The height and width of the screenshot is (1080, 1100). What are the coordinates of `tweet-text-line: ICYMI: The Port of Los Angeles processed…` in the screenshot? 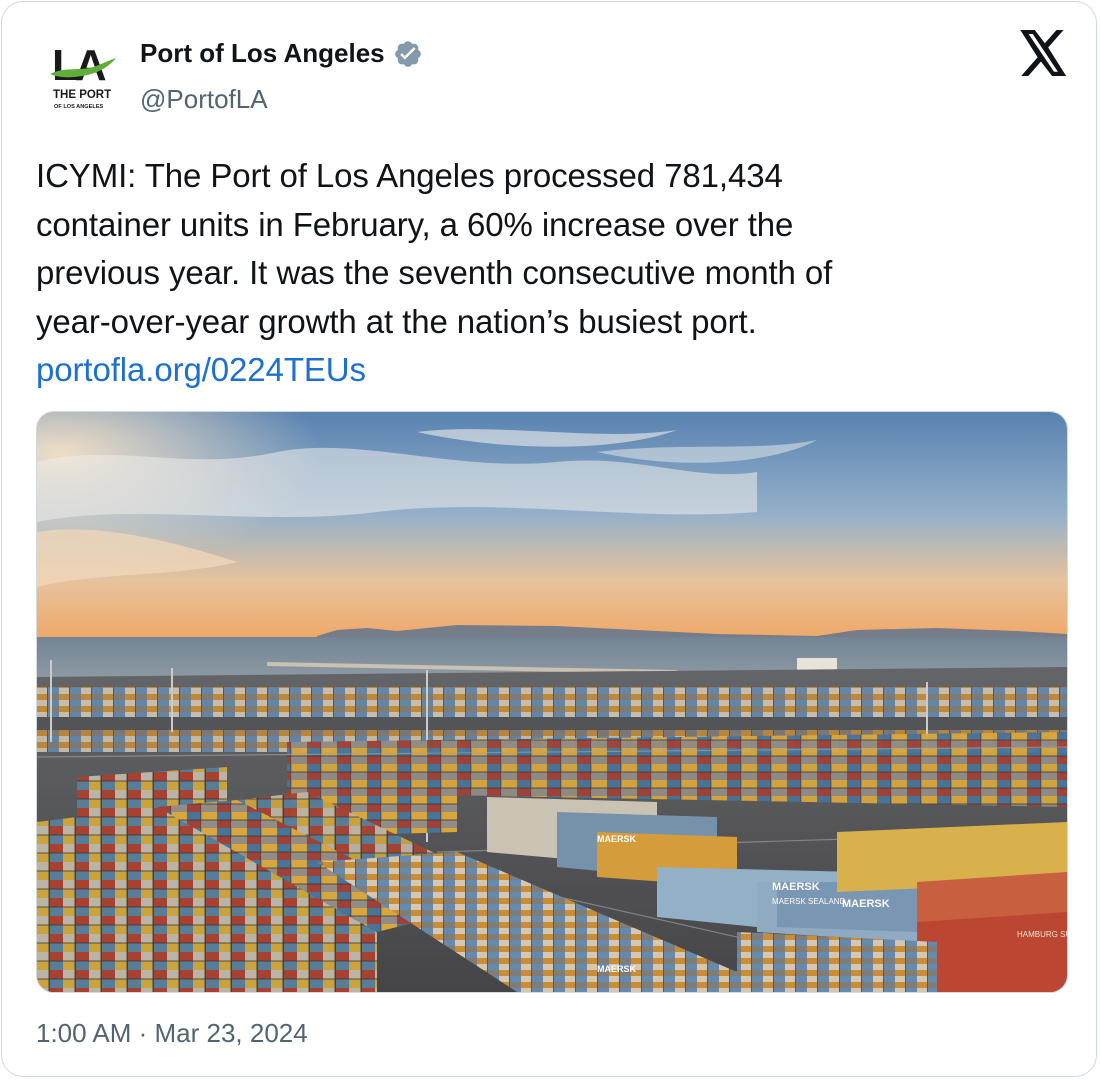 It's located at (409, 175).